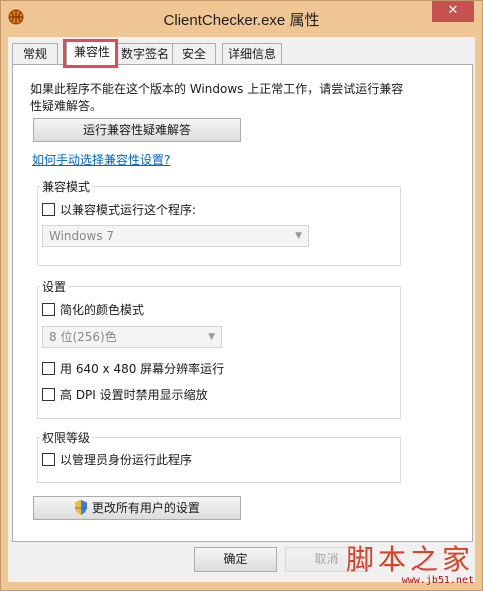 The height and width of the screenshot is (591, 483). I want to click on manual-compat-settings-link: 如何手动选择兼容性设置?, so click(101, 159).